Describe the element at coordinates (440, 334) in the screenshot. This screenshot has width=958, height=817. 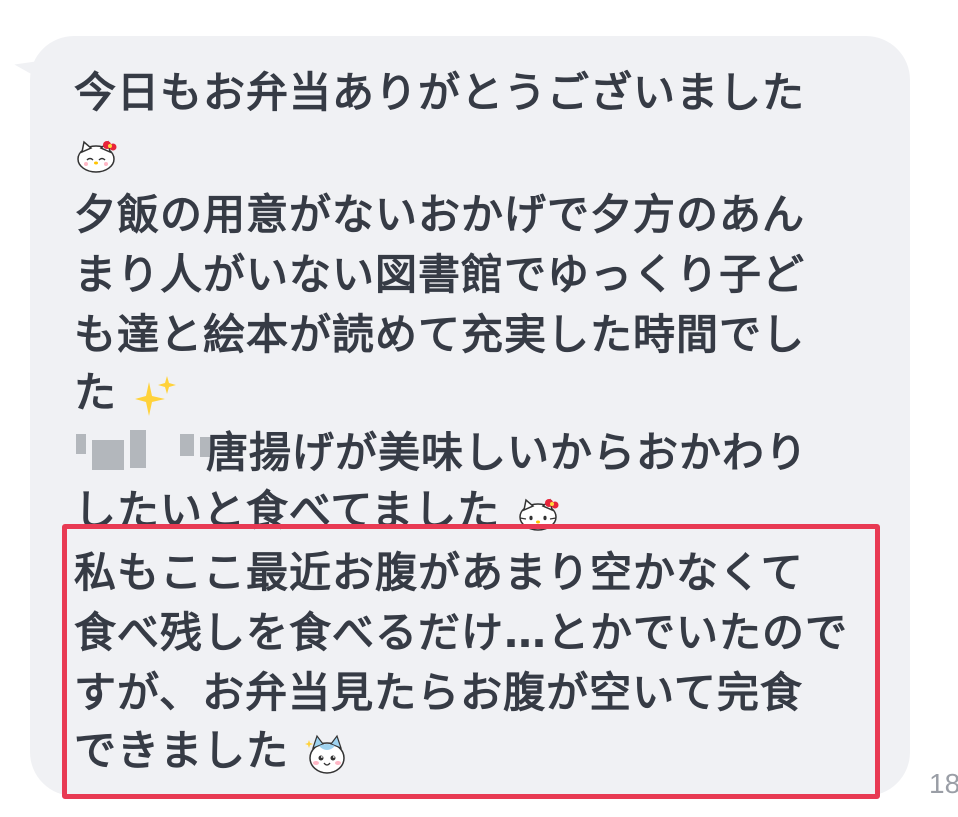
I see `message-line-5: も達と絵本が読めて充実した時間でし` at that location.